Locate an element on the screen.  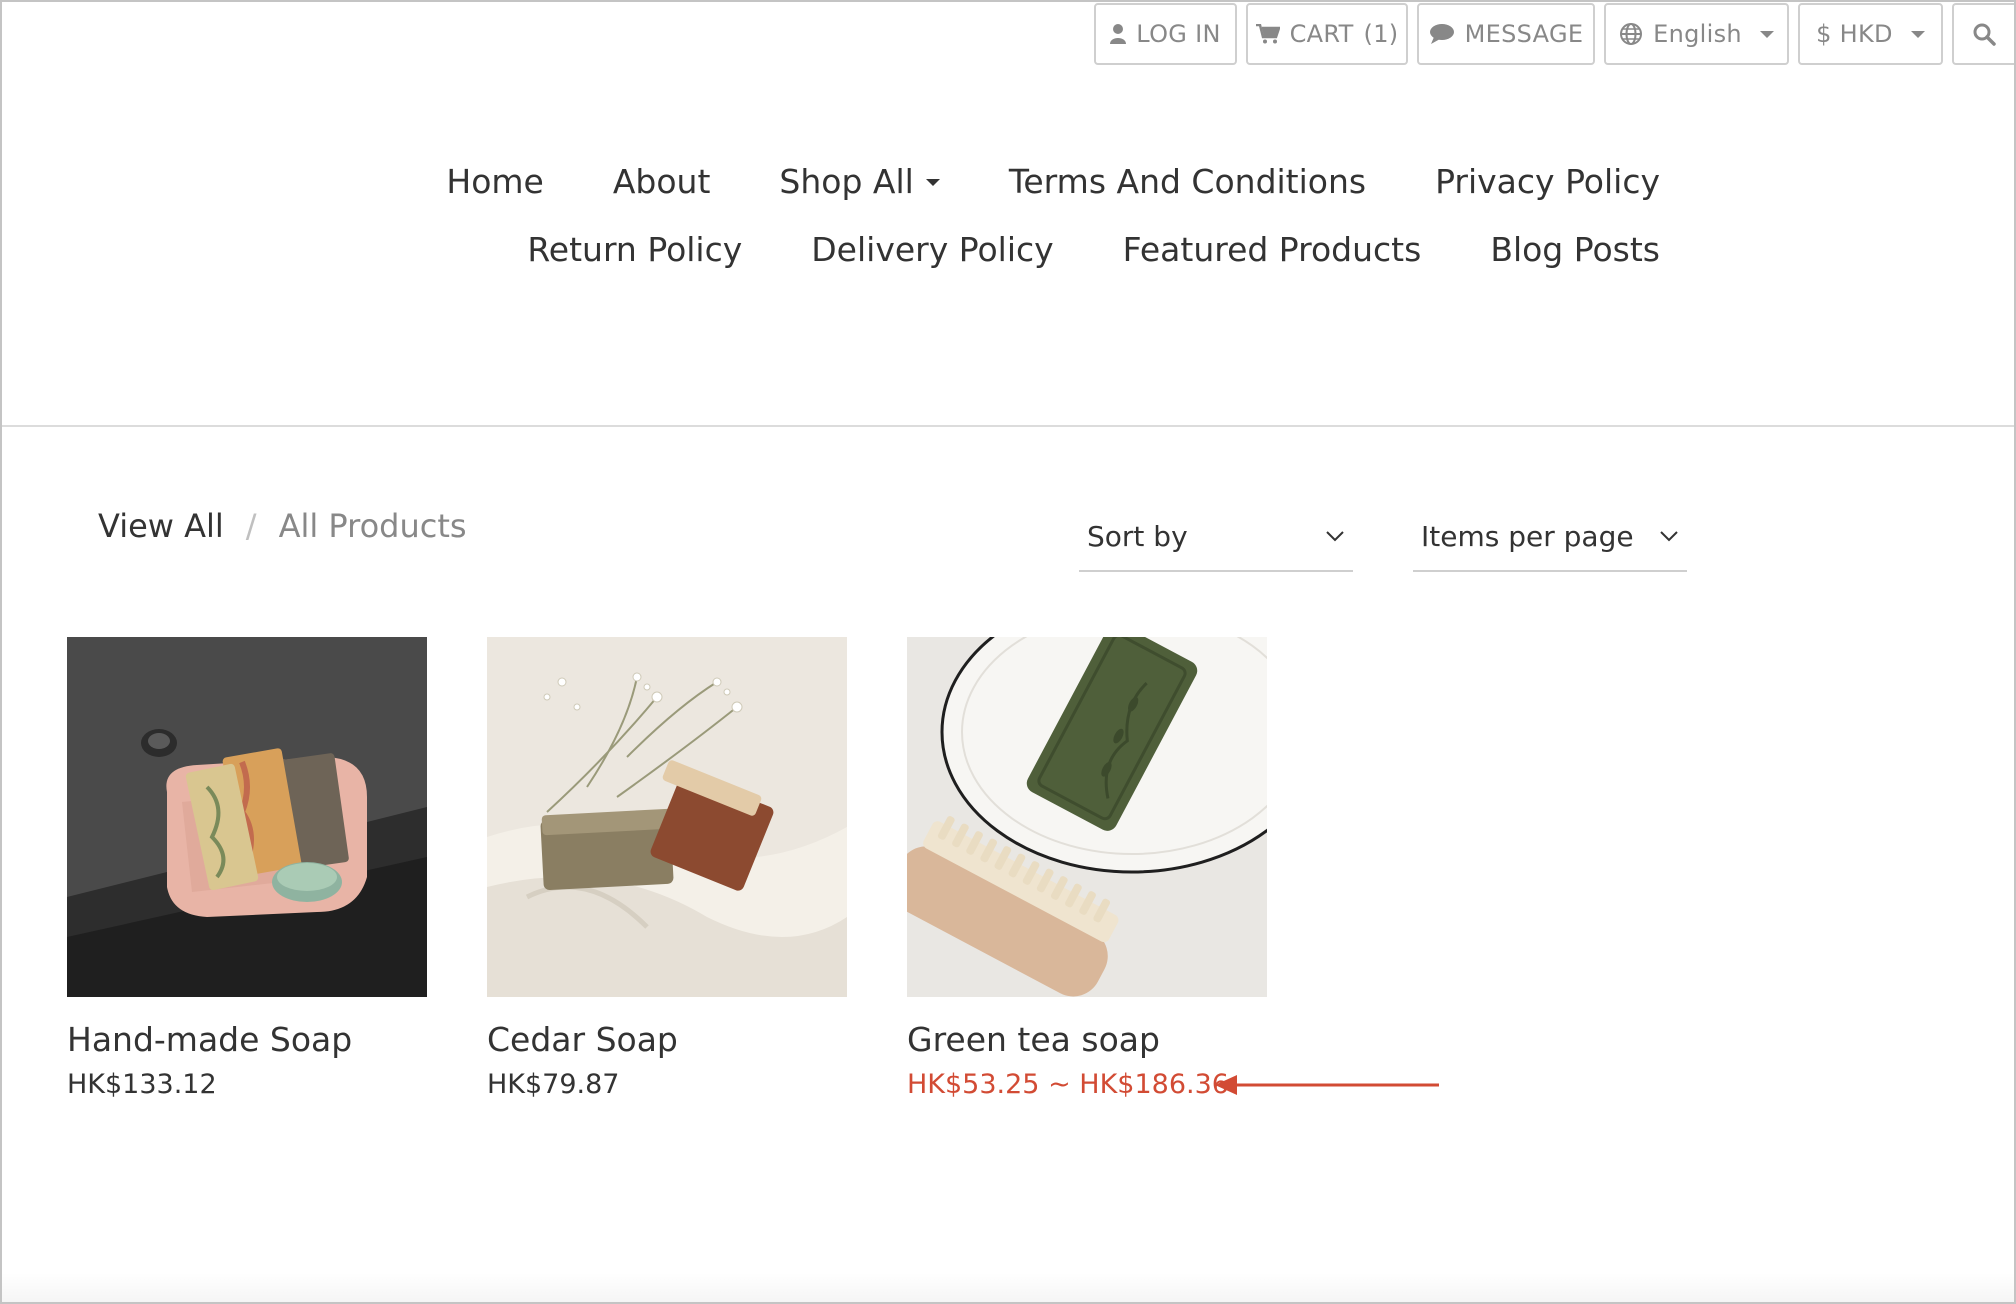
nav-item-delivery: Delivery Policy is located at coordinates (932, 250).